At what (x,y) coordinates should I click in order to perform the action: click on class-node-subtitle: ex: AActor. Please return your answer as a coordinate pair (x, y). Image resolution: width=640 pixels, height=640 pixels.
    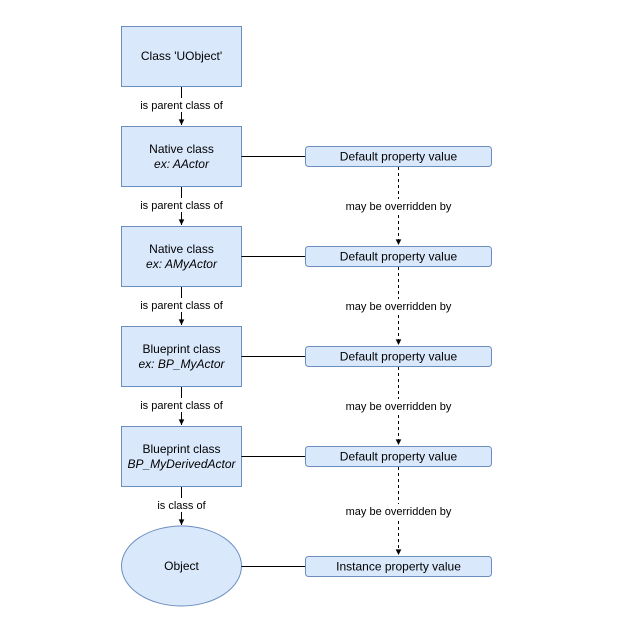
    Looking at the image, I should click on (182, 164).